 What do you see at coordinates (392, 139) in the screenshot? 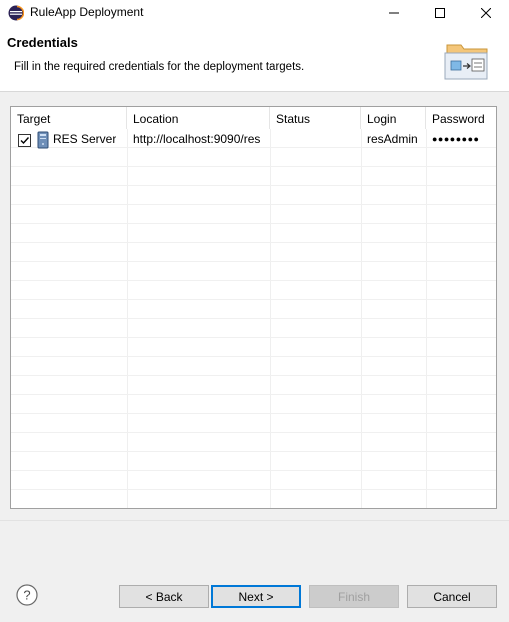
I see `login-cell: resAdmin` at bounding box center [392, 139].